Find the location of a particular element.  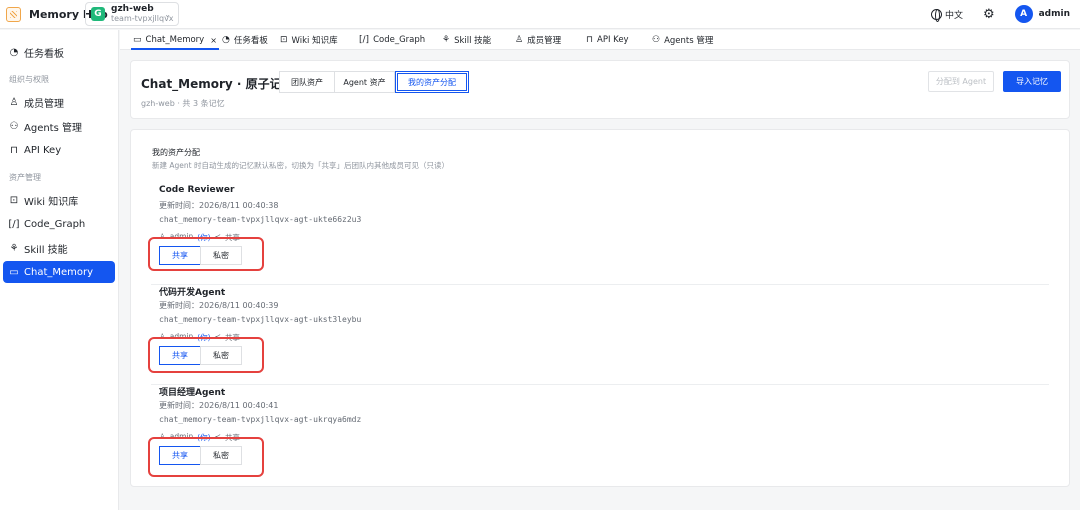

tab-code-graph: [/] Code_Graph is located at coordinates (392, 40).